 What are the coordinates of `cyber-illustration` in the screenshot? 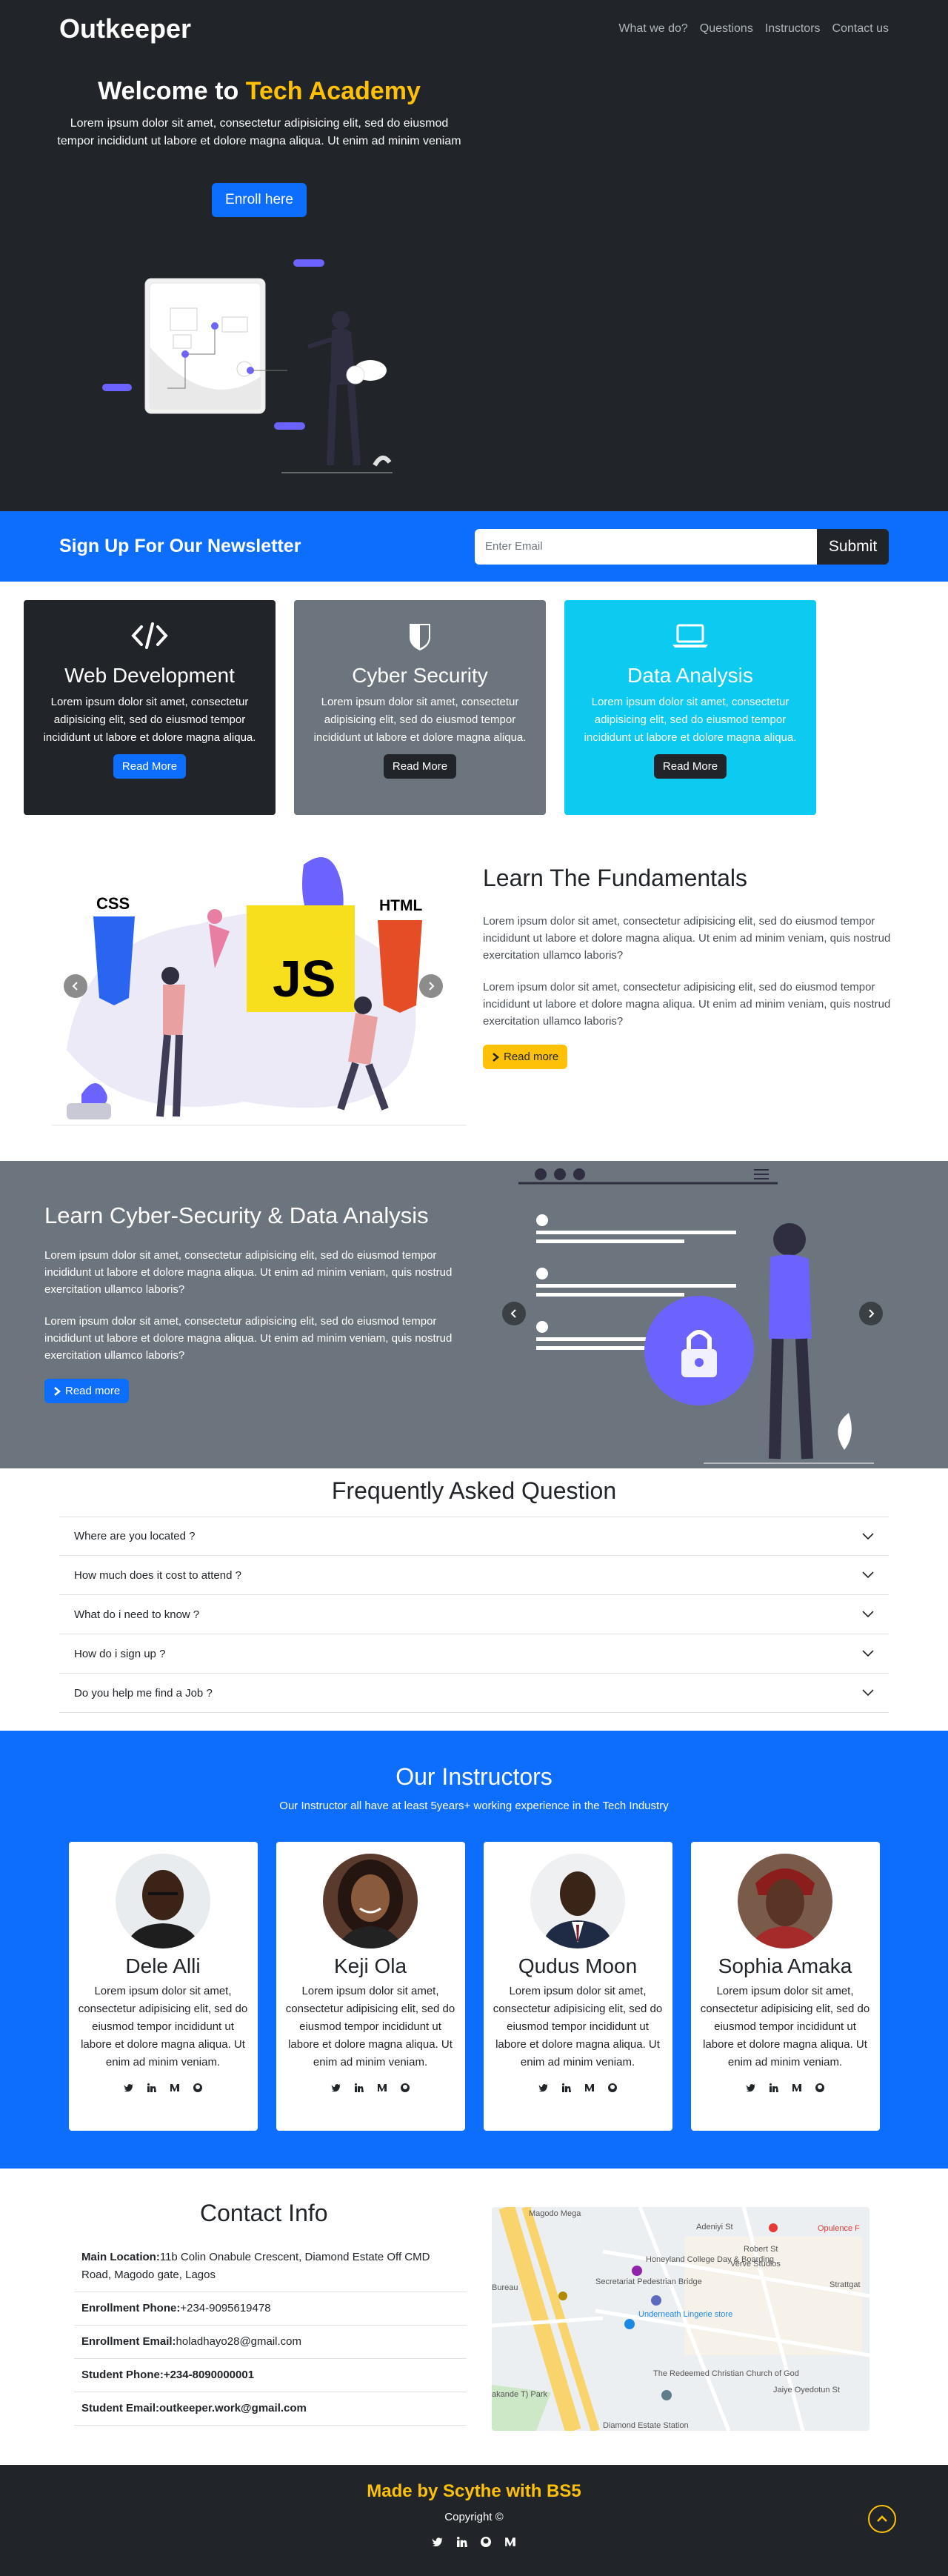 It's located at (696, 1316).